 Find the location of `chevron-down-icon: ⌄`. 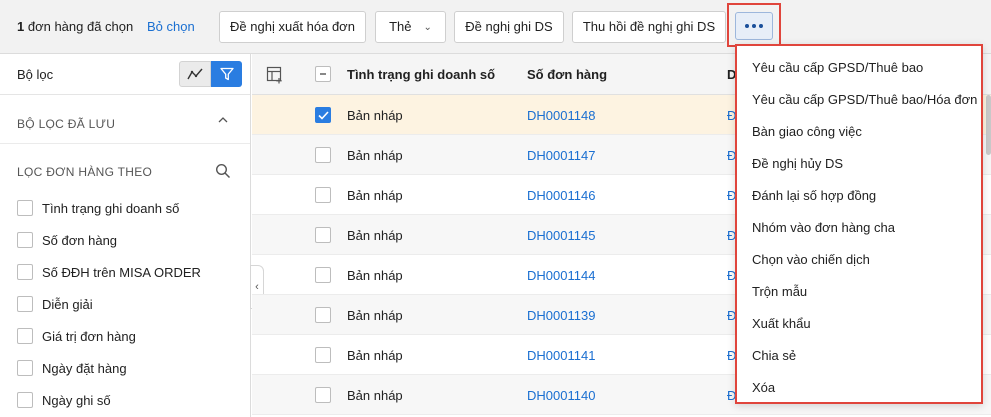

chevron-down-icon: ⌄ is located at coordinates (427, 27).